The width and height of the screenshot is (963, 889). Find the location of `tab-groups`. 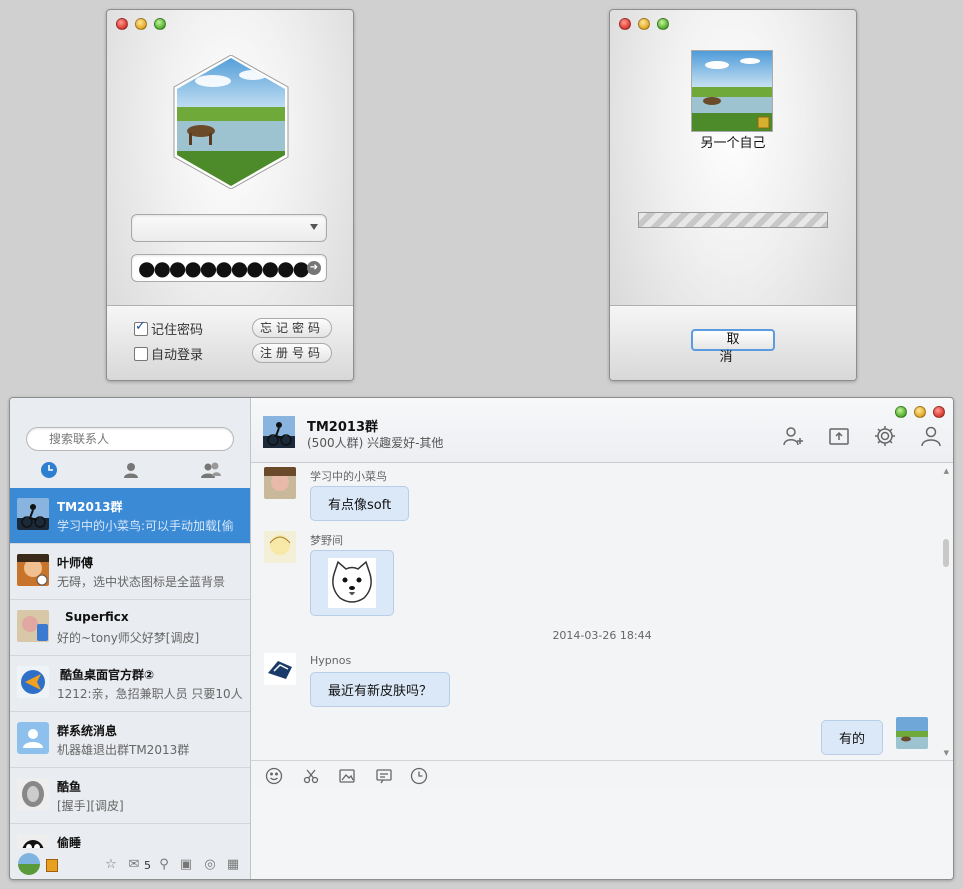

tab-groups is located at coordinates (211, 470).